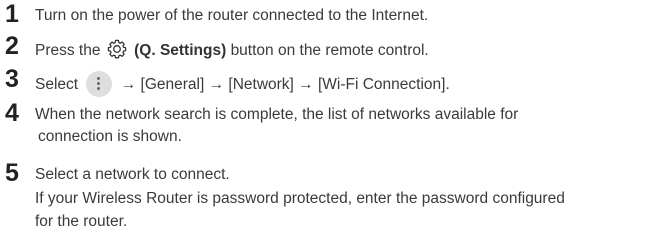 This screenshot has height=247, width=650. What do you see at coordinates (12, 113) in the screenshot?
I see `step-number: 4` at bounding box center [12, 113].